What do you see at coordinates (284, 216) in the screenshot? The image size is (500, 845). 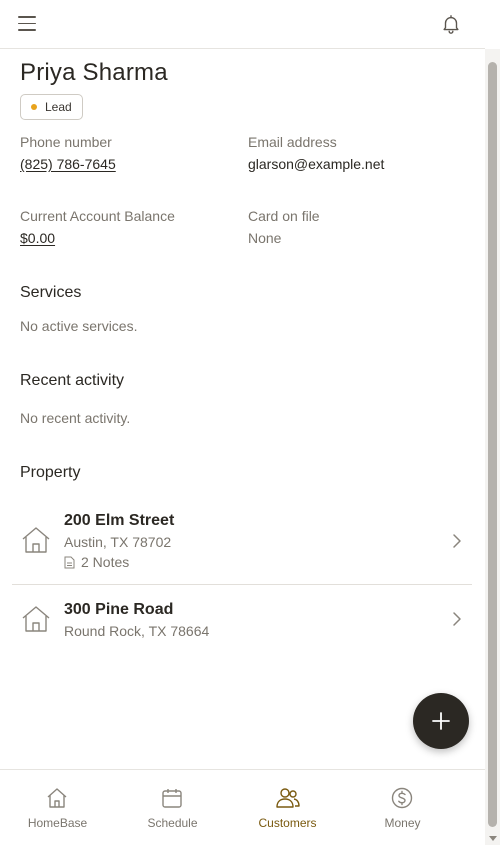 I see `card-label: Card on file` at bounding box center [284, 216].